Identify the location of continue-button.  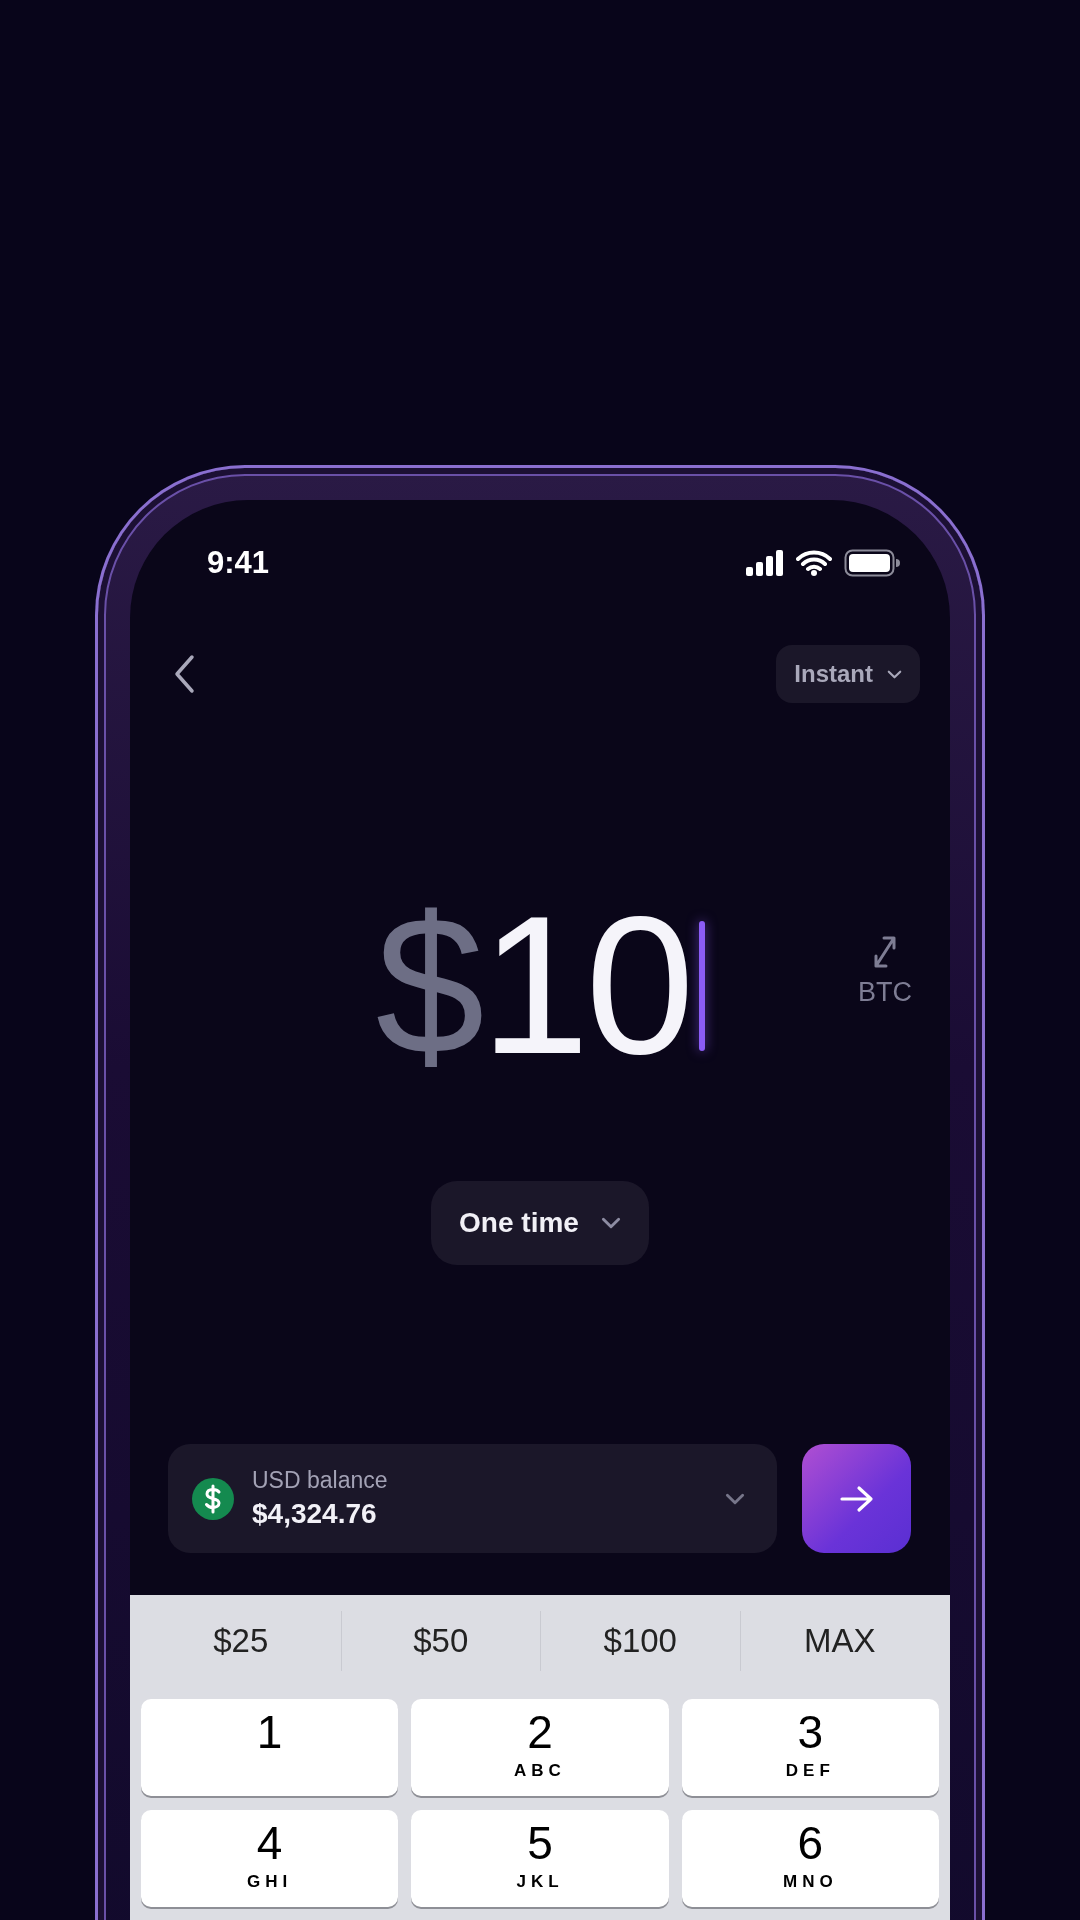
(856, 1498).